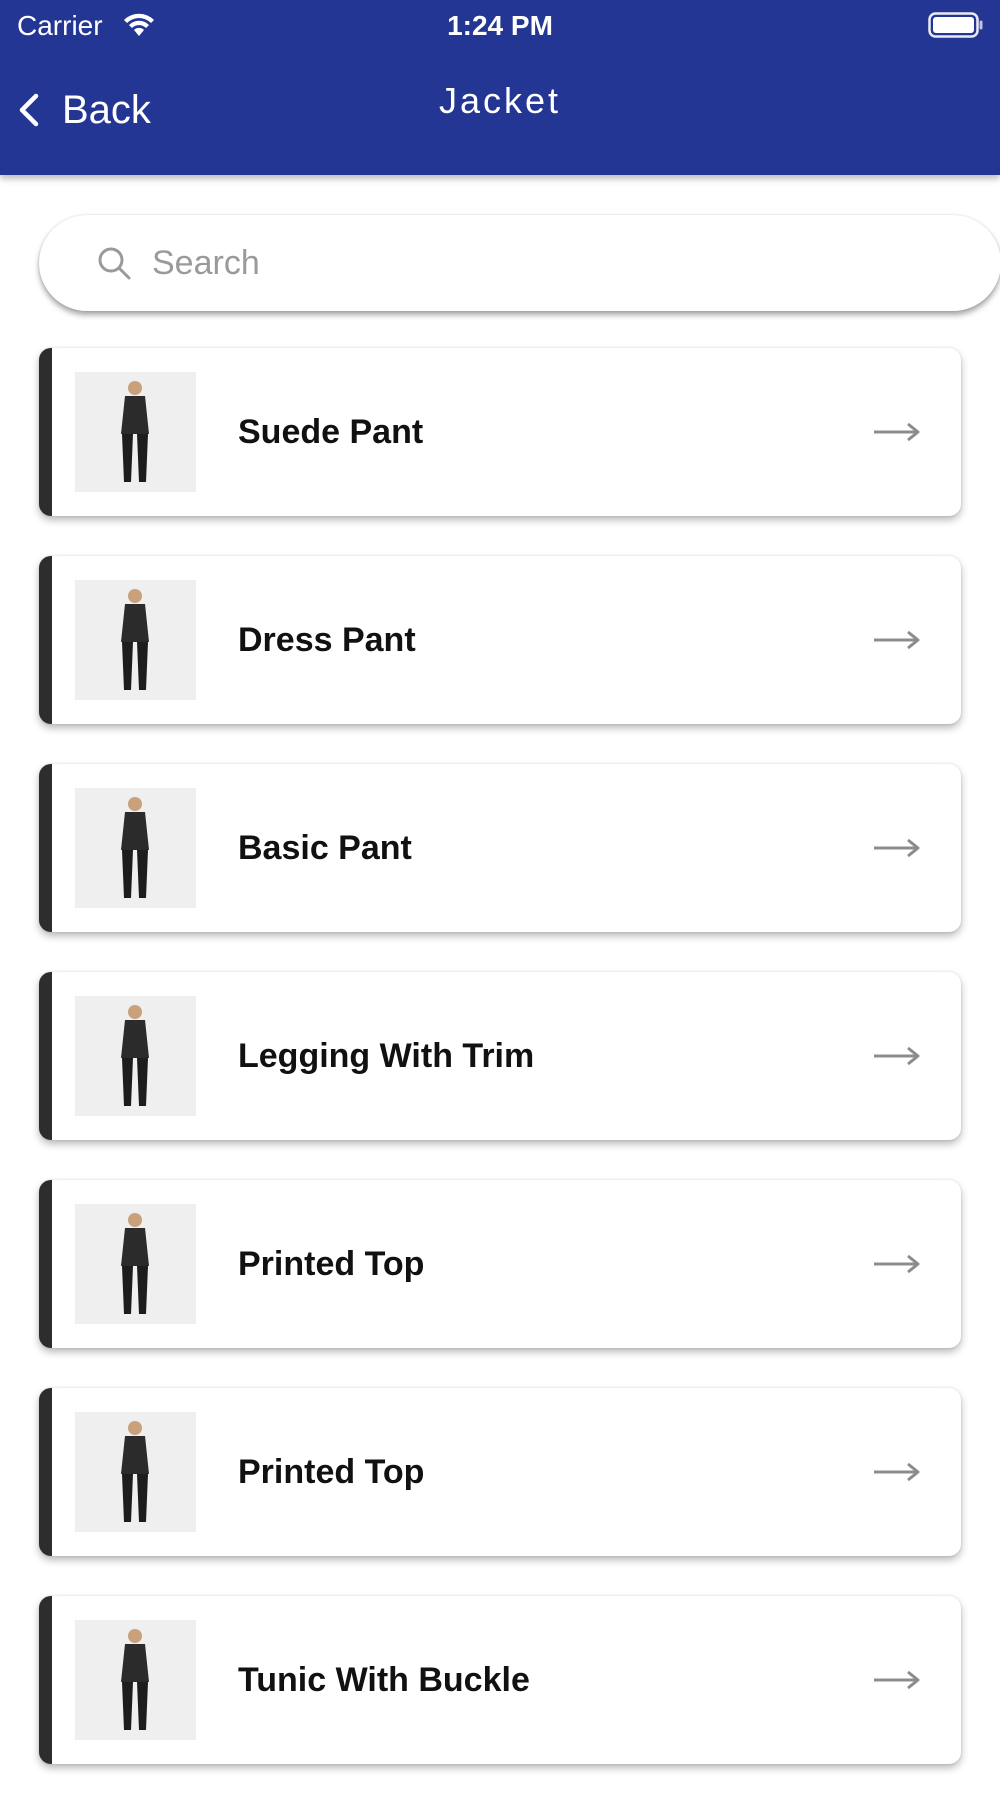 Image resolution: width=1000 pixels, height=1804 pixels. I want to click on product-list-item: Basic Pant, so click(500, 848).